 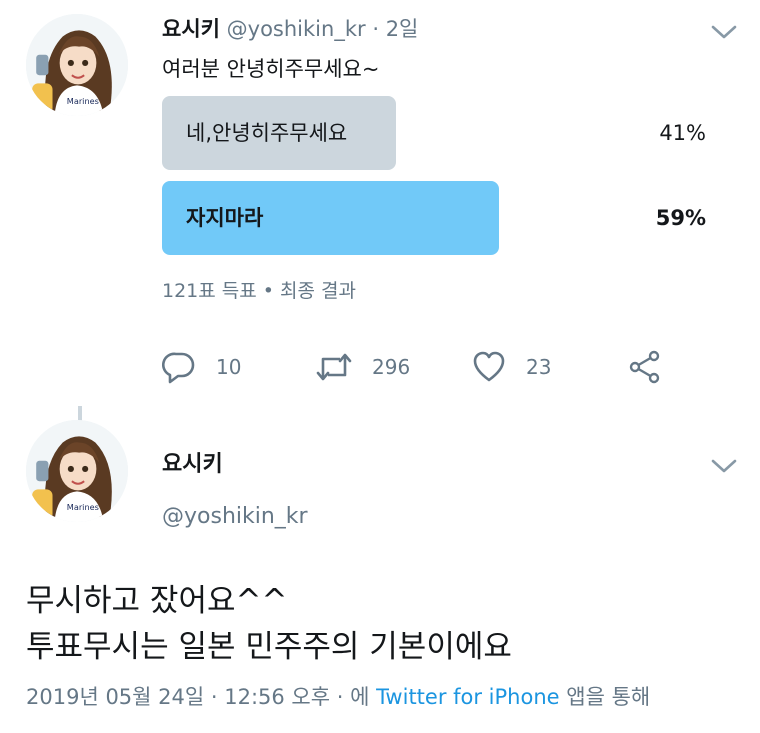 What do you see at coordinates (605, 697) in the screenshot?
I see `footer-suffix: 앱을 통해` at bounding box center [605, 697].